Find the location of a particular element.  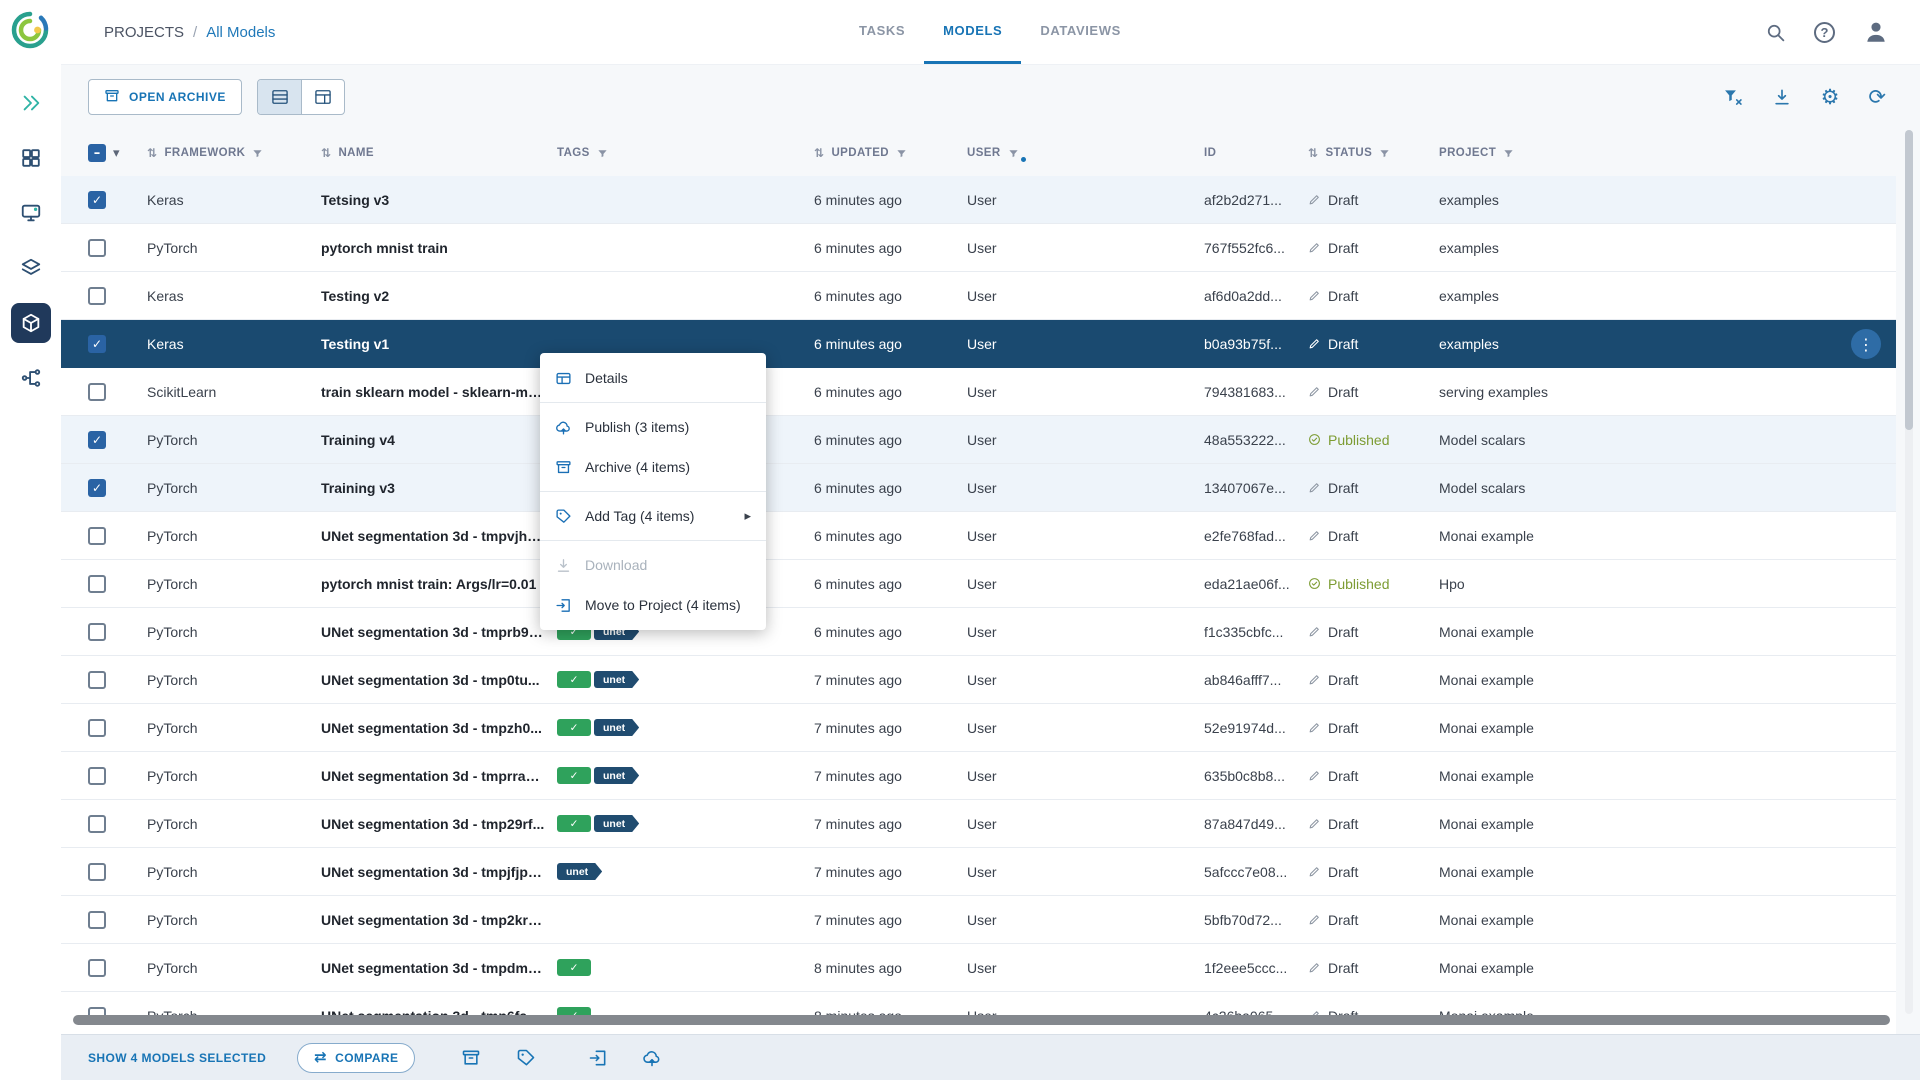

cell-name: Training v3 is located at coordinates (439, 488).